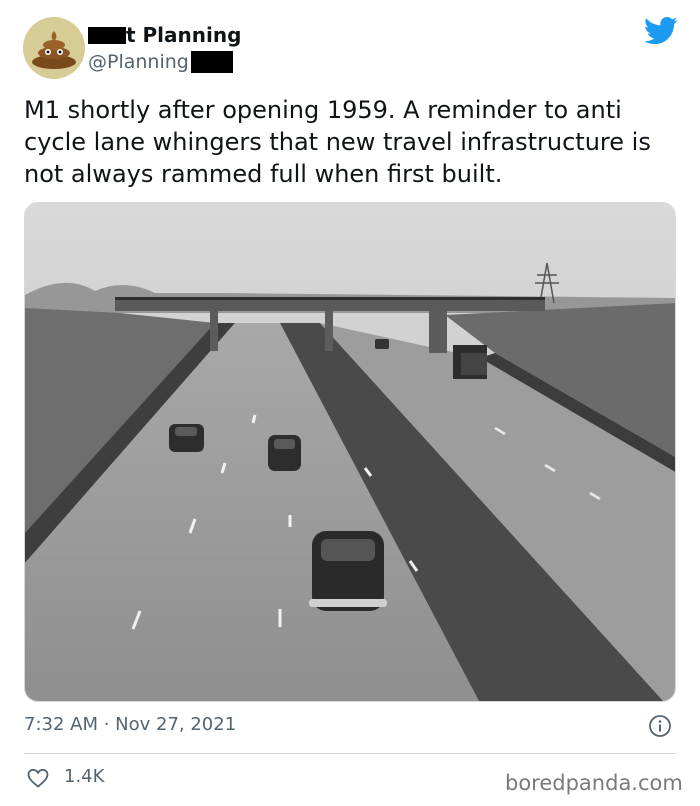  I want to click on heart-icon, so click(38, 778).